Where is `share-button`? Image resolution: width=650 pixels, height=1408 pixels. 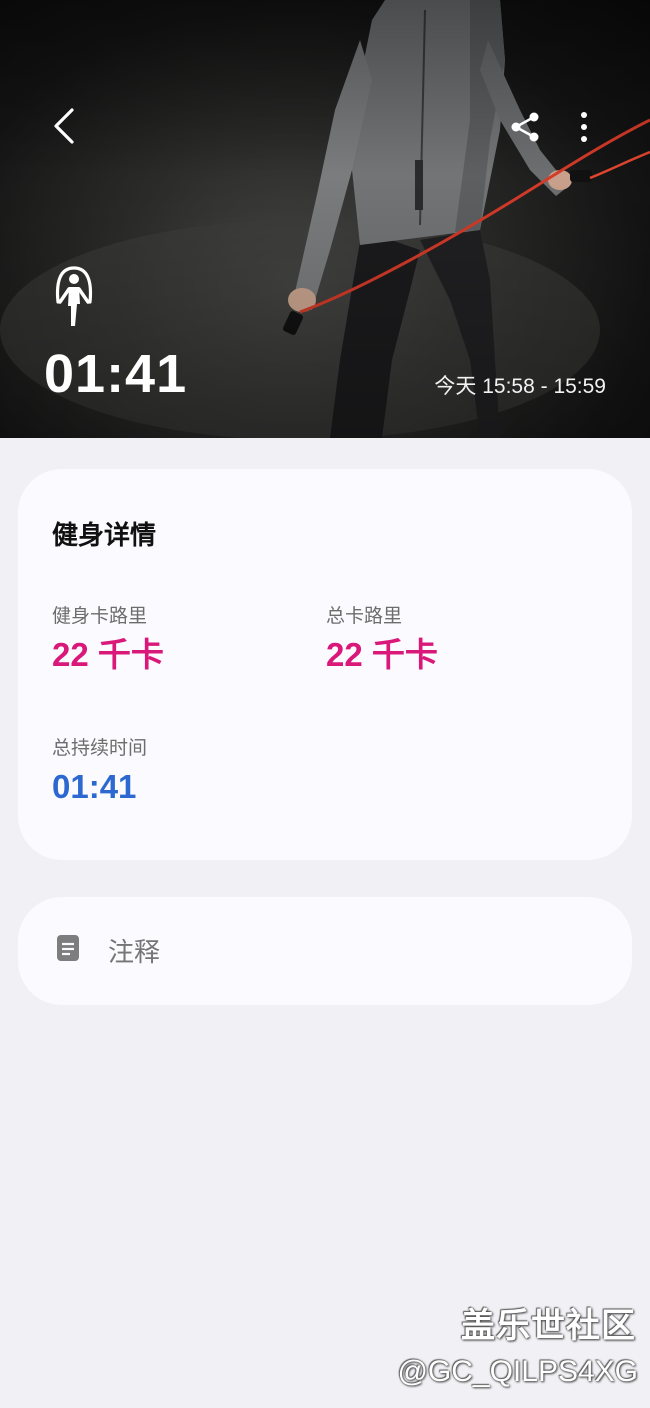 share-button is located at coordinates (525, 127).